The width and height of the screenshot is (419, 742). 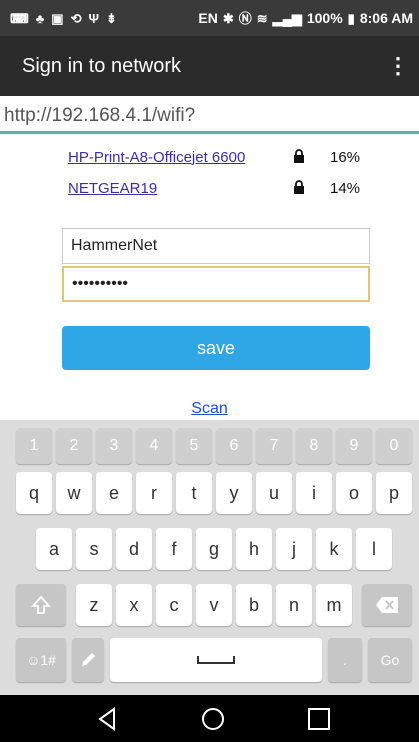 I want to click on more-vert-icon: ⋮, so click(x=398, y=66).